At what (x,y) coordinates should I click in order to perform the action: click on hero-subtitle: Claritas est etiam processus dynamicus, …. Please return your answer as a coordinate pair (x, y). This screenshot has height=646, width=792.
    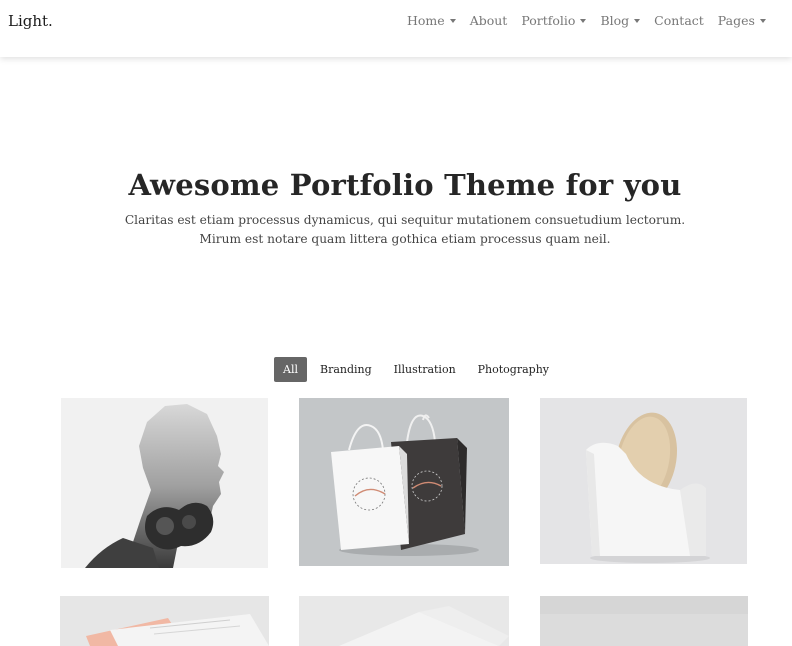
    Looking at the image, I should click on (405, 229).